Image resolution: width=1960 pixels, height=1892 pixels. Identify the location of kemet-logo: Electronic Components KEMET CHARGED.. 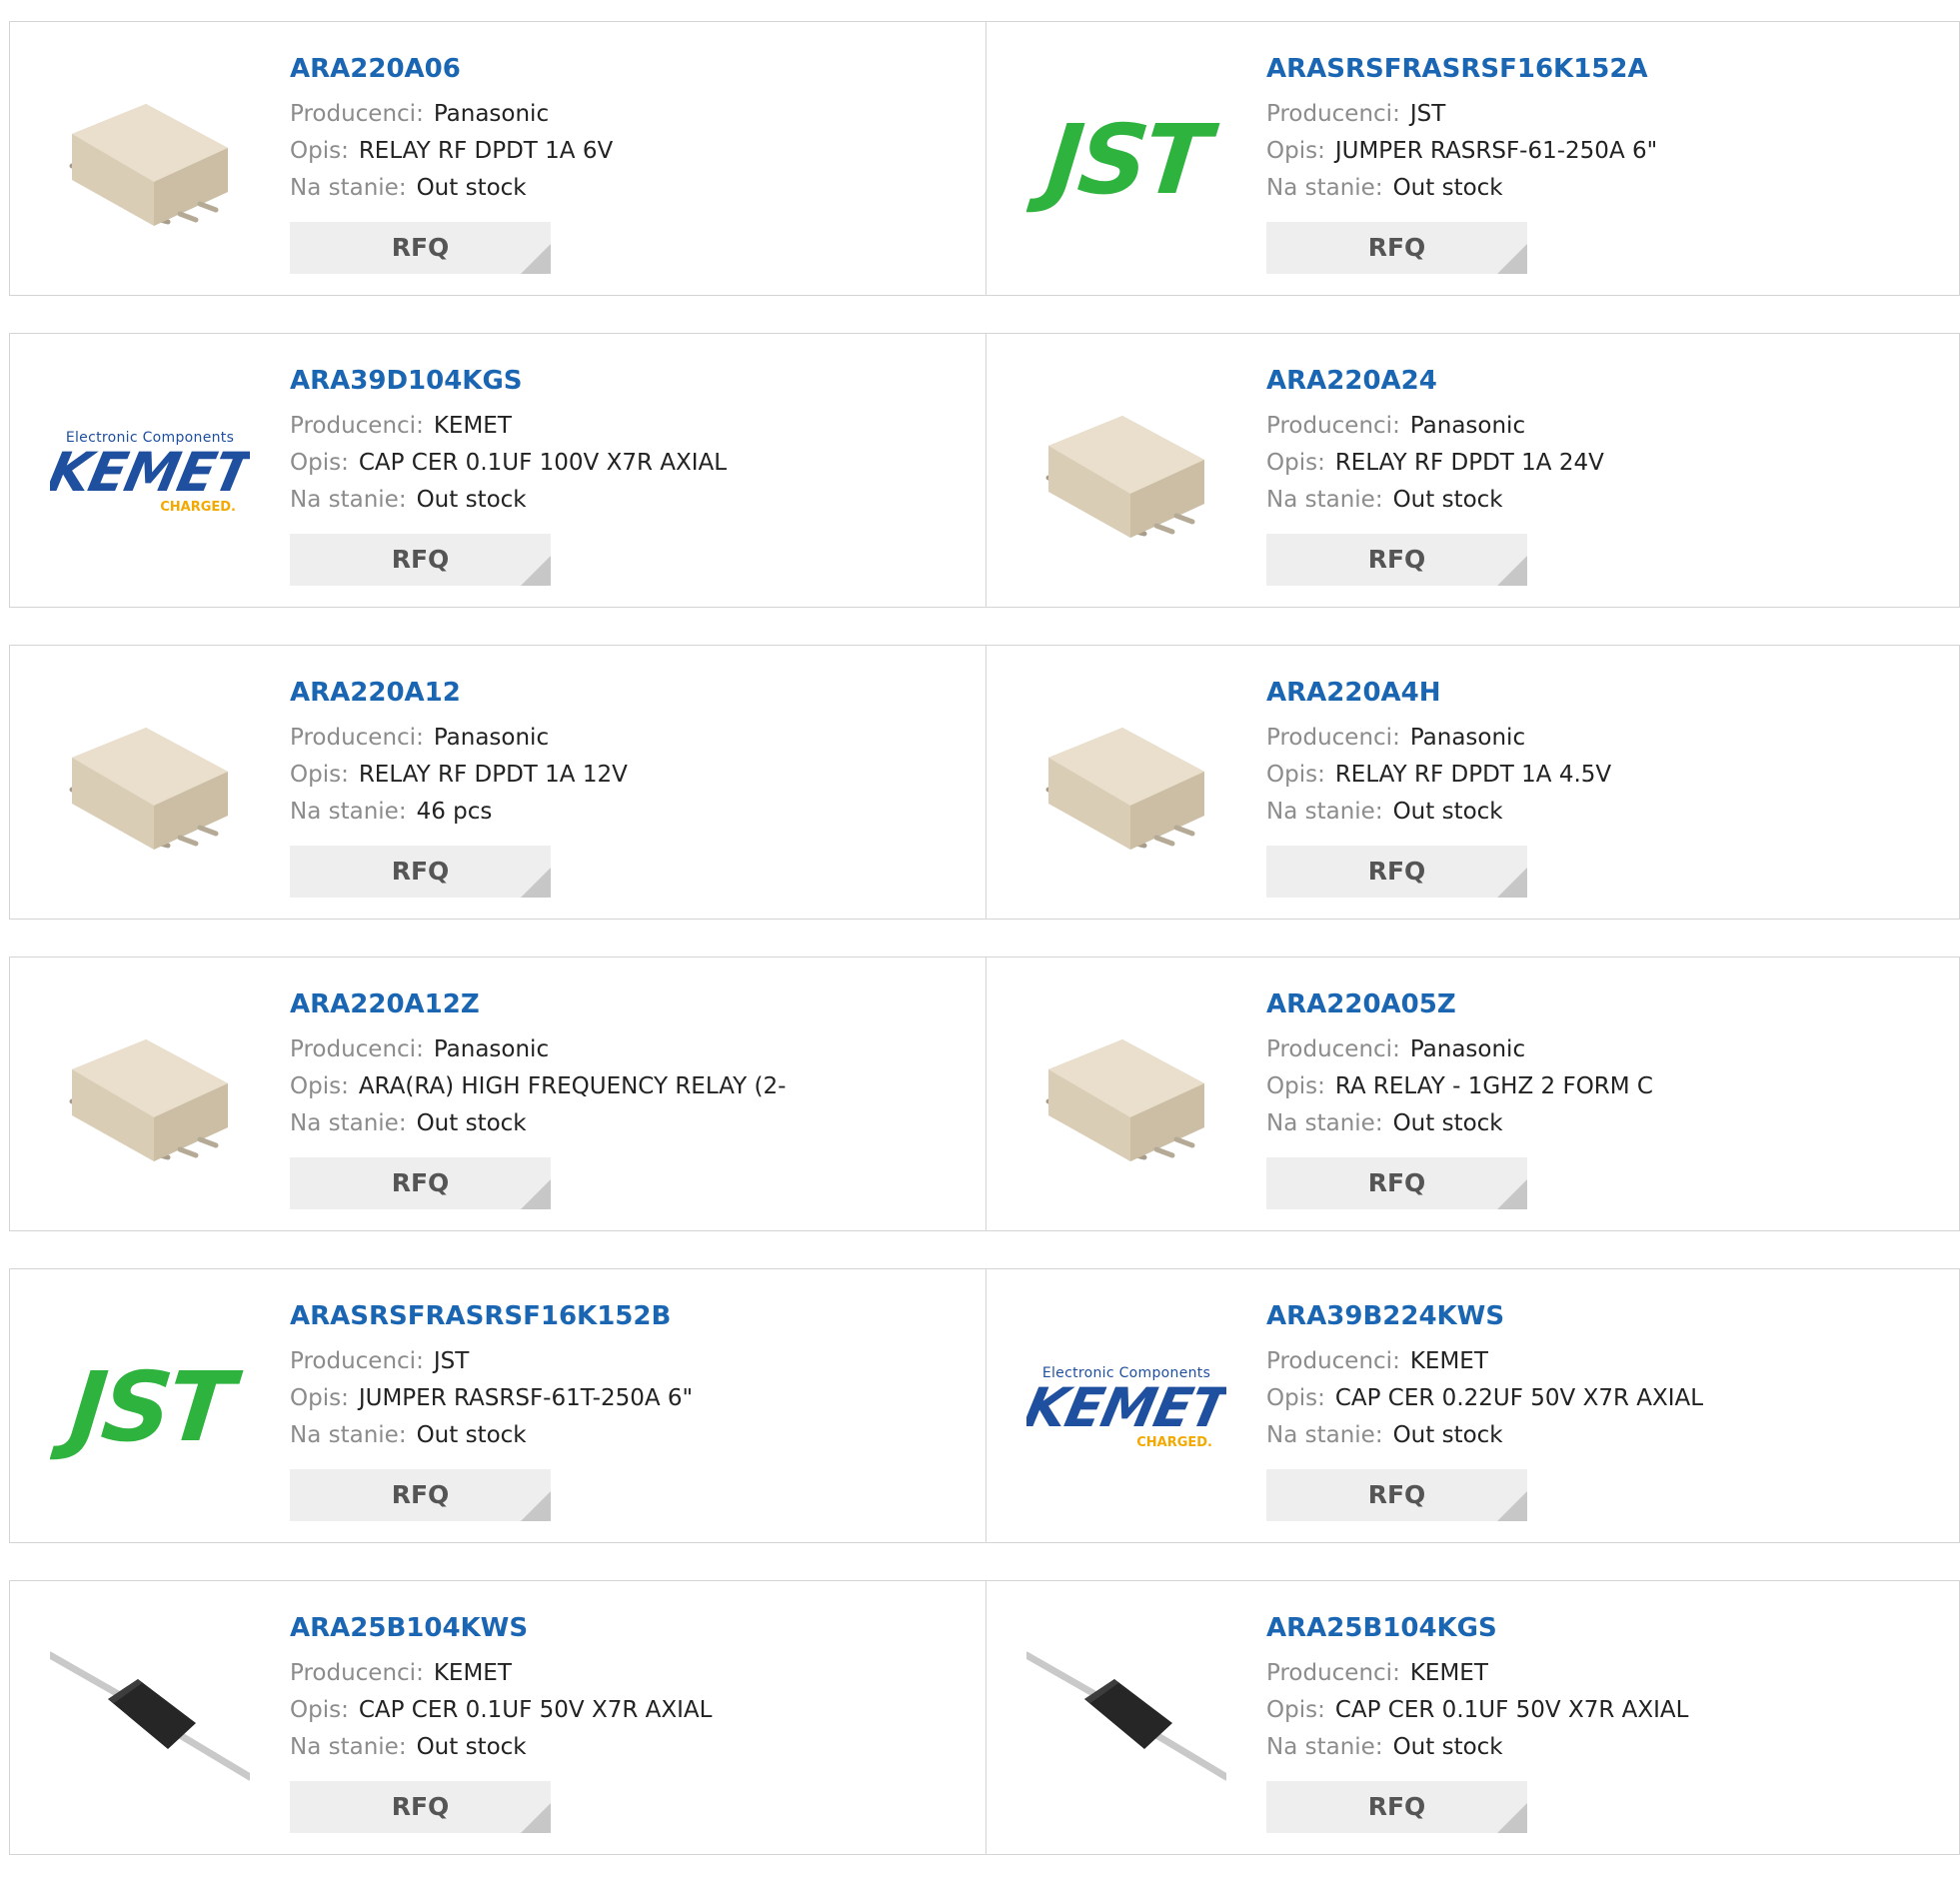
(150, 473).